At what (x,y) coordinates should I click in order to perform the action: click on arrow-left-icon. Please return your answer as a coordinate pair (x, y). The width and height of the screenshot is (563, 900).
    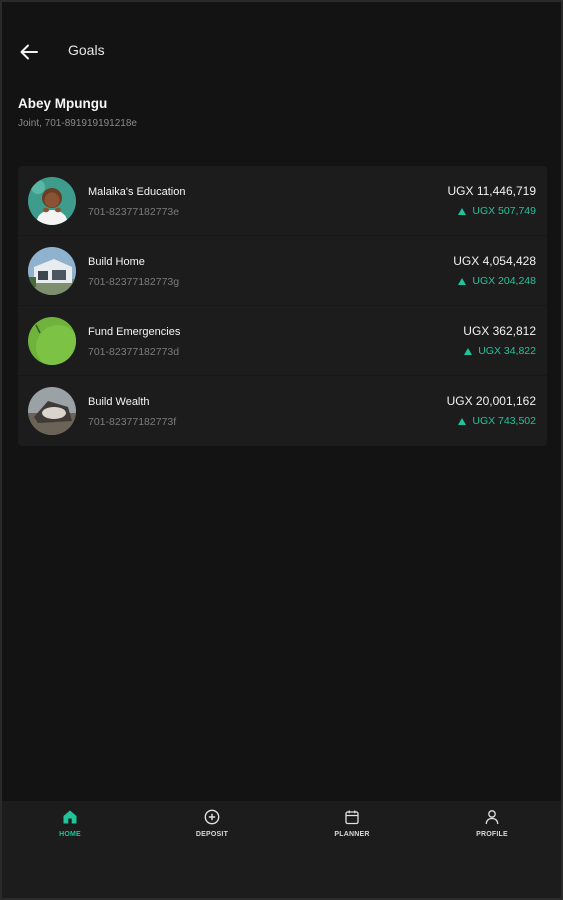
    Looking at the image, I should click on (29, 52).